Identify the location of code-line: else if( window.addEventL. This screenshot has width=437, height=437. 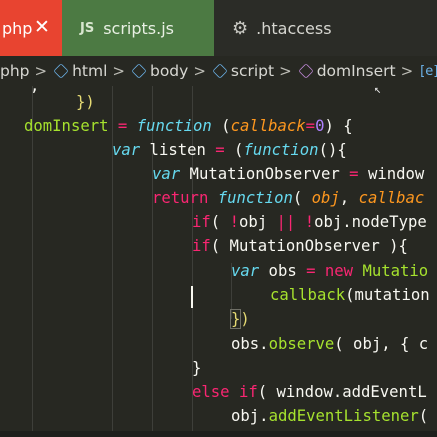
(309, 392).